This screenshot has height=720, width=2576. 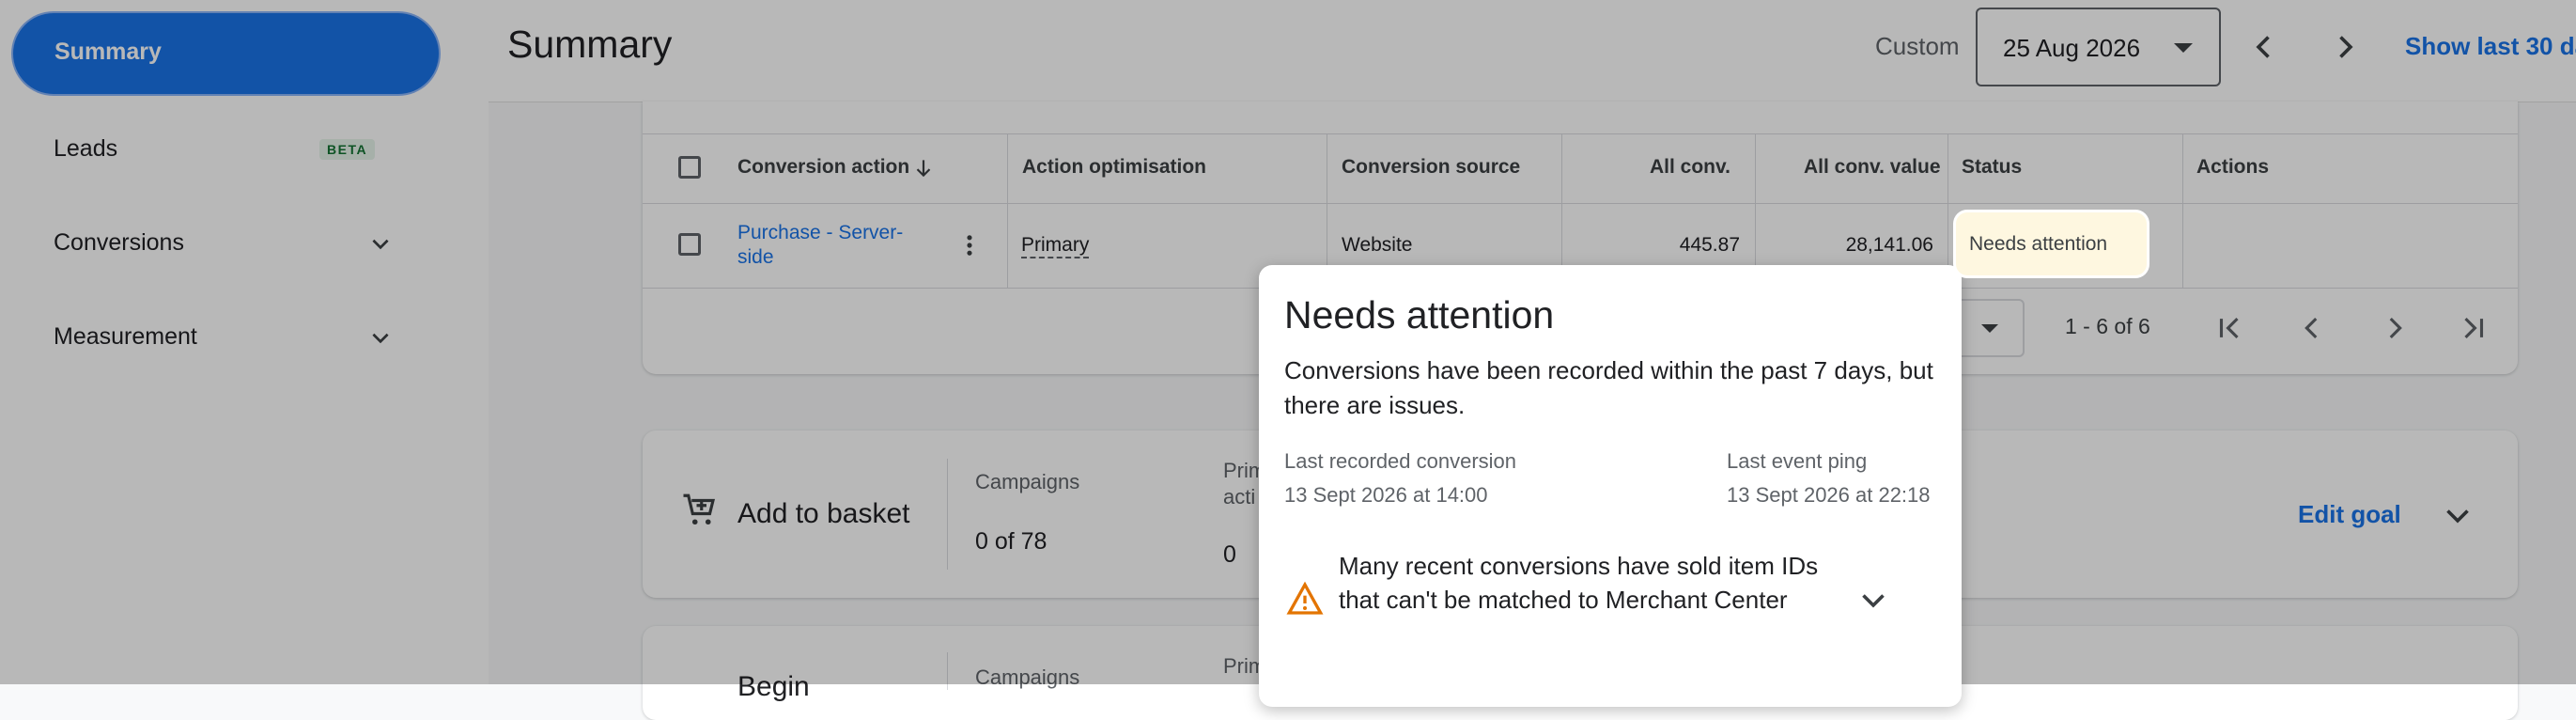 I want to click on popup-title: Needs attention, so click(x=1419, y=315).